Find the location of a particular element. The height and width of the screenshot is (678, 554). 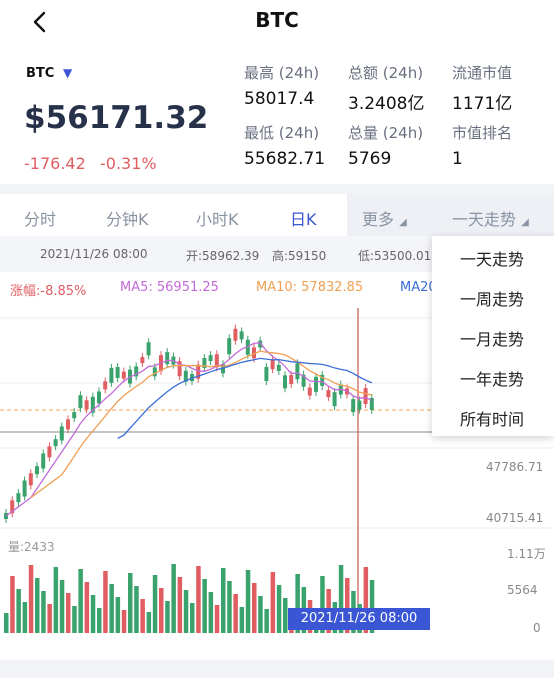

menu-item-all: 所有时间 is located at coordinates (492, 418).